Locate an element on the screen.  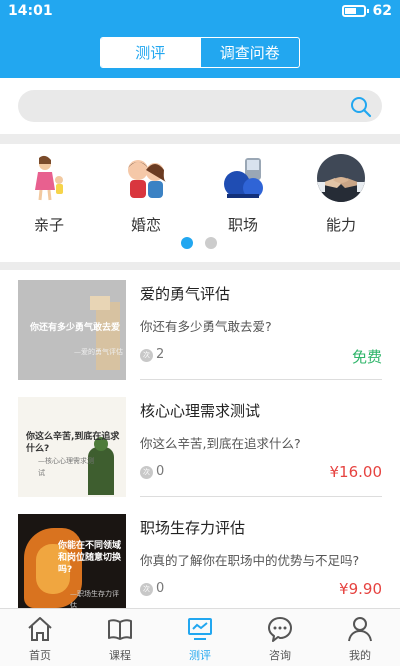
tab-label: 咨询 is located at coordinates (280, 655).